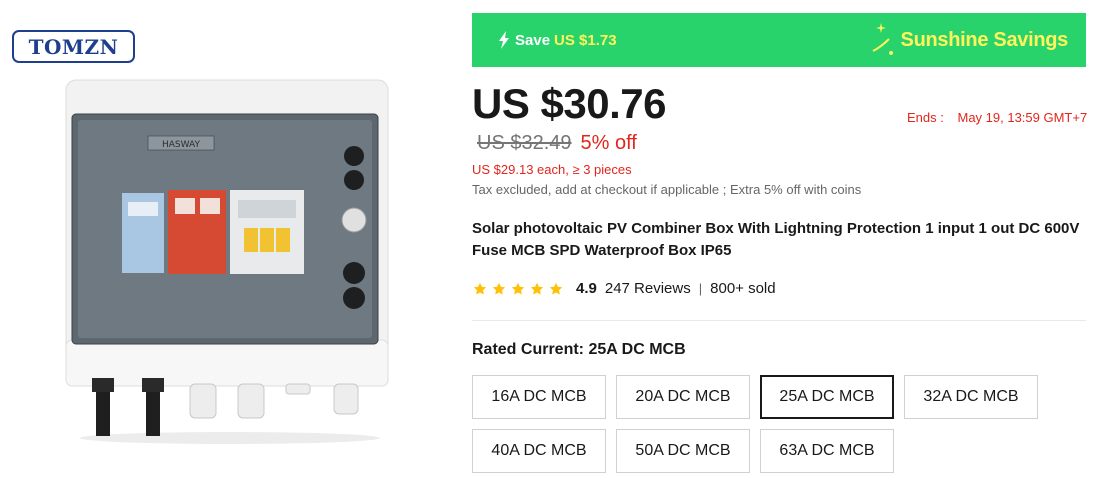 This screenshot has height=501, width=1097. Describe the element at coordinates (579, 349) in the screenshot. I see `variant-label: Rated Current: 25A DC MCB` at that location.